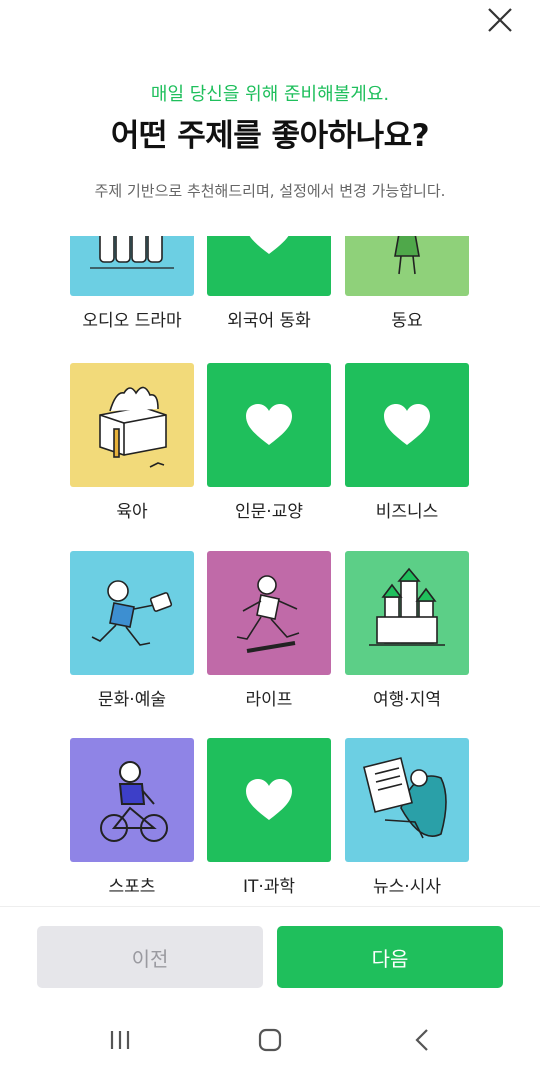  What do you see at coordinates (270, 136) in the screenshot?
I see `page-title: 어떤 주제를 좋아하나요?` at bounding box center [270, 136].